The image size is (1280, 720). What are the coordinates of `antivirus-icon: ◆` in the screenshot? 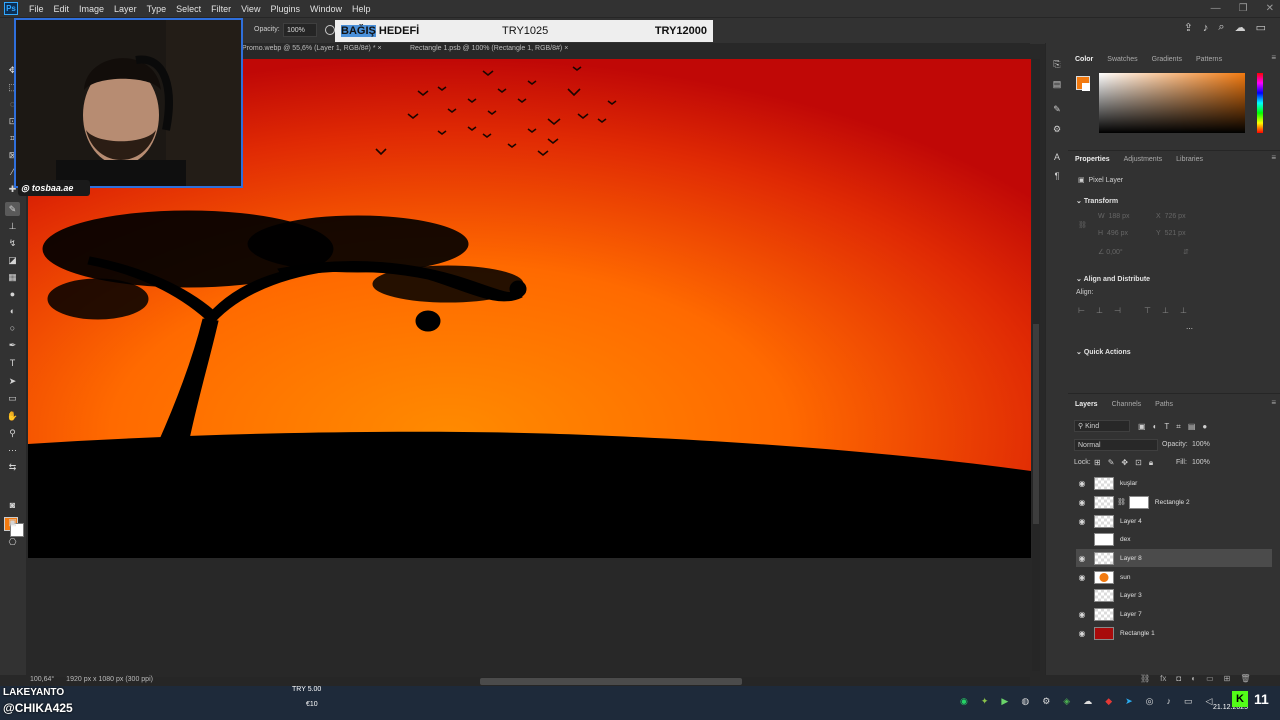 It's located at (1108, 701).